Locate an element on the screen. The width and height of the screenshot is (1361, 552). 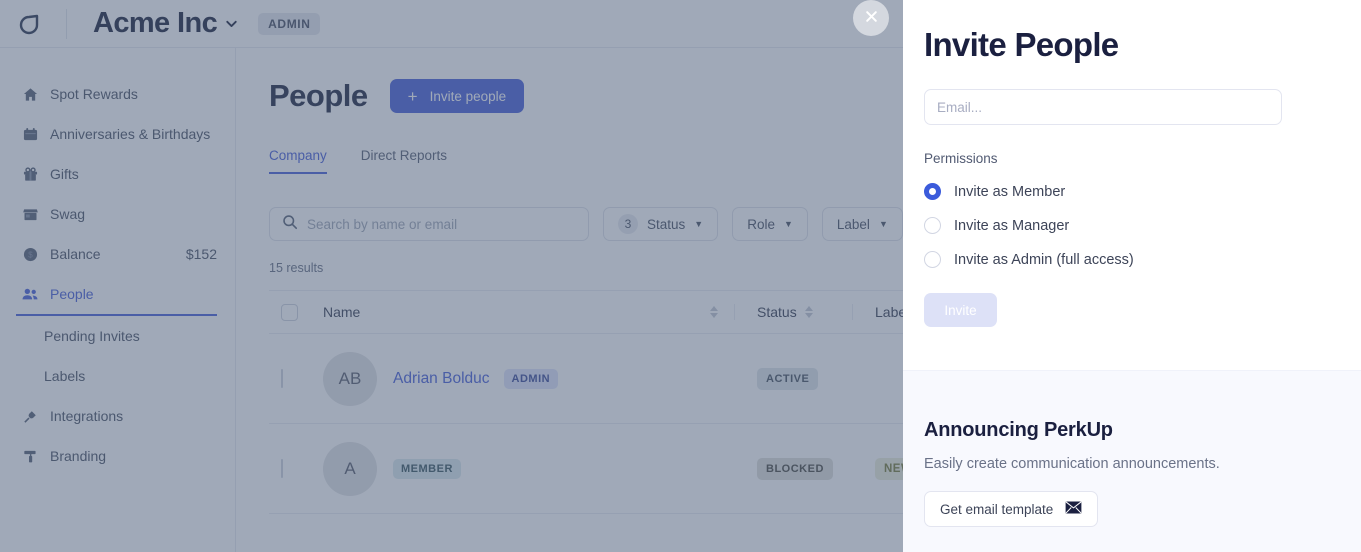
get-email-template-label: Get email template is located at coordinates (997, 509).